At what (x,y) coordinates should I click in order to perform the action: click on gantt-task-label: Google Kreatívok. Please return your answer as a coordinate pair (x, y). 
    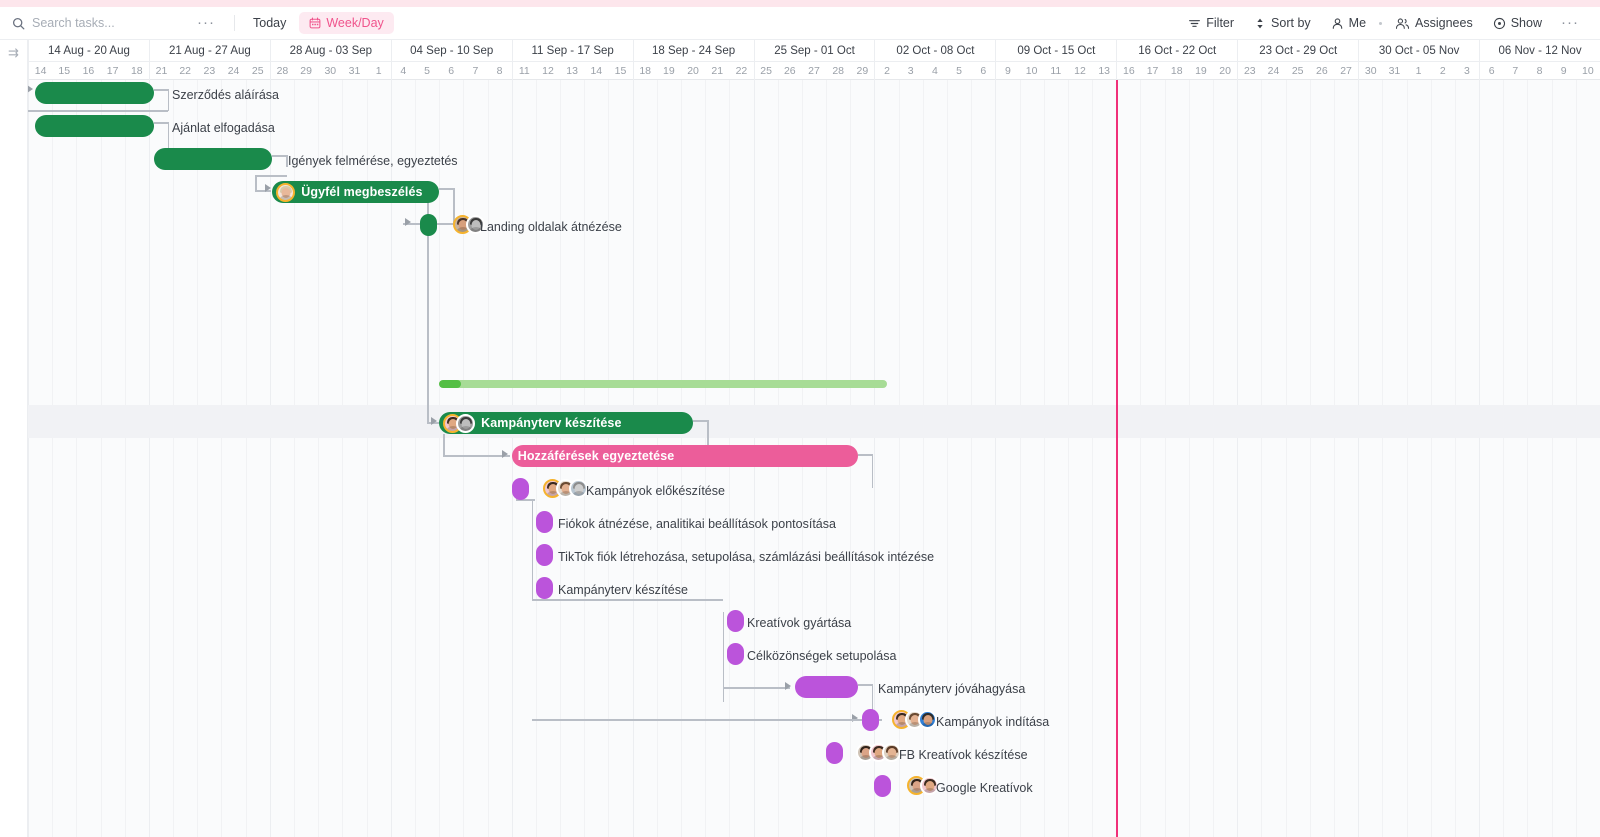
    Looking at the image, I should click on (984, 788).